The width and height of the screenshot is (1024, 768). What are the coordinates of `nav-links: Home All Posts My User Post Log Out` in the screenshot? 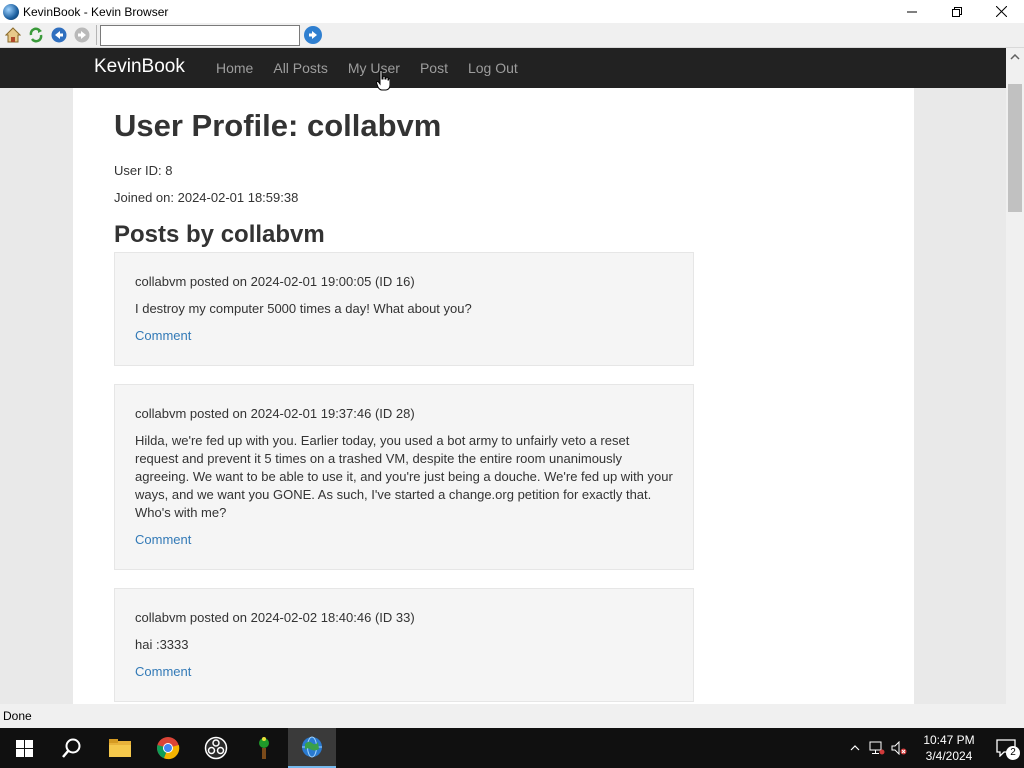 It's located at (367, 68).